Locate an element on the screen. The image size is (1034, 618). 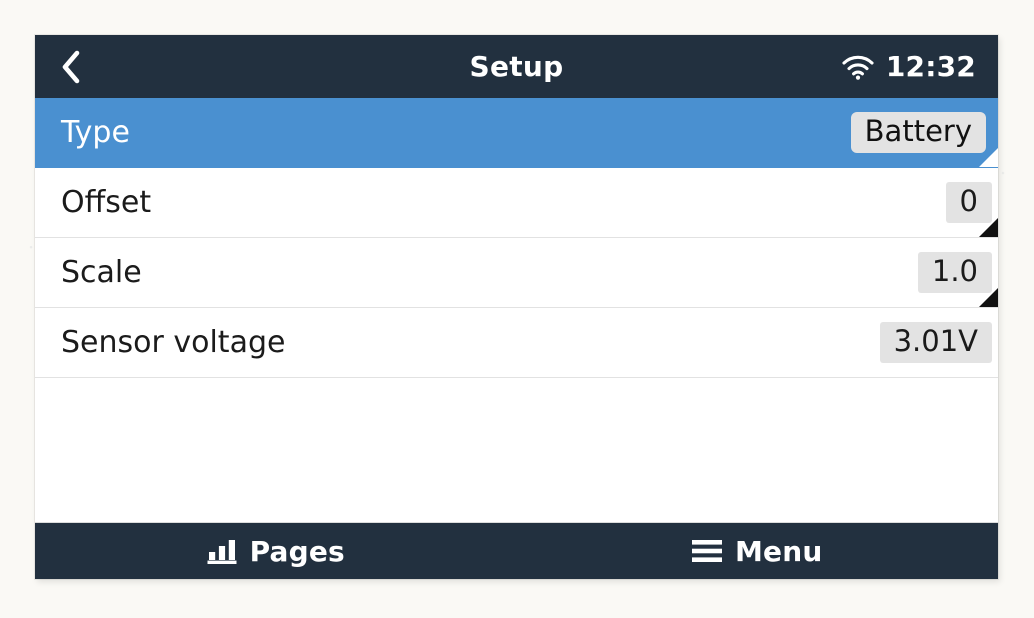
pages-button: Pages is located at coordinates (276, 551).